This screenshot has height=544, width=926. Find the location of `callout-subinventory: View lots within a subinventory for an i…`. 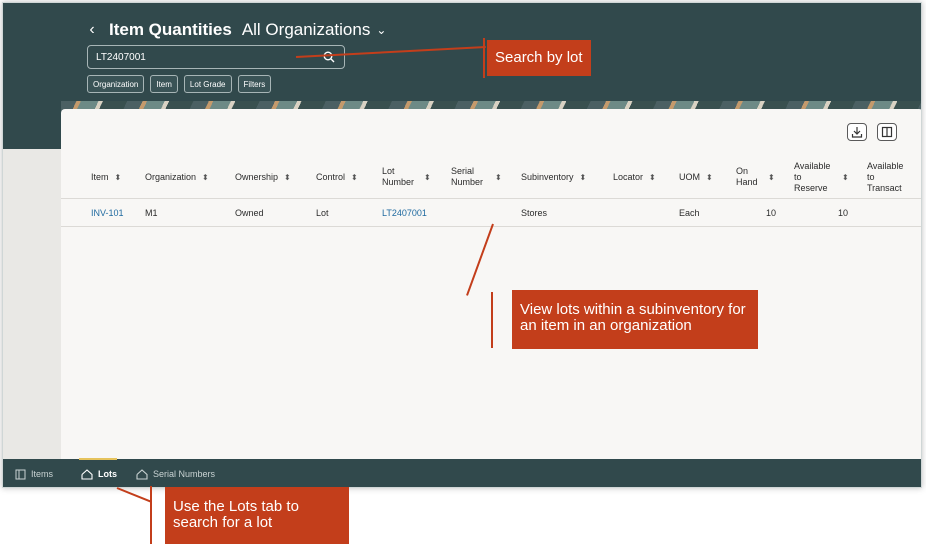

callout-subinventory: View lots within a subinventory for an i… is located at coordinates (635, 319).